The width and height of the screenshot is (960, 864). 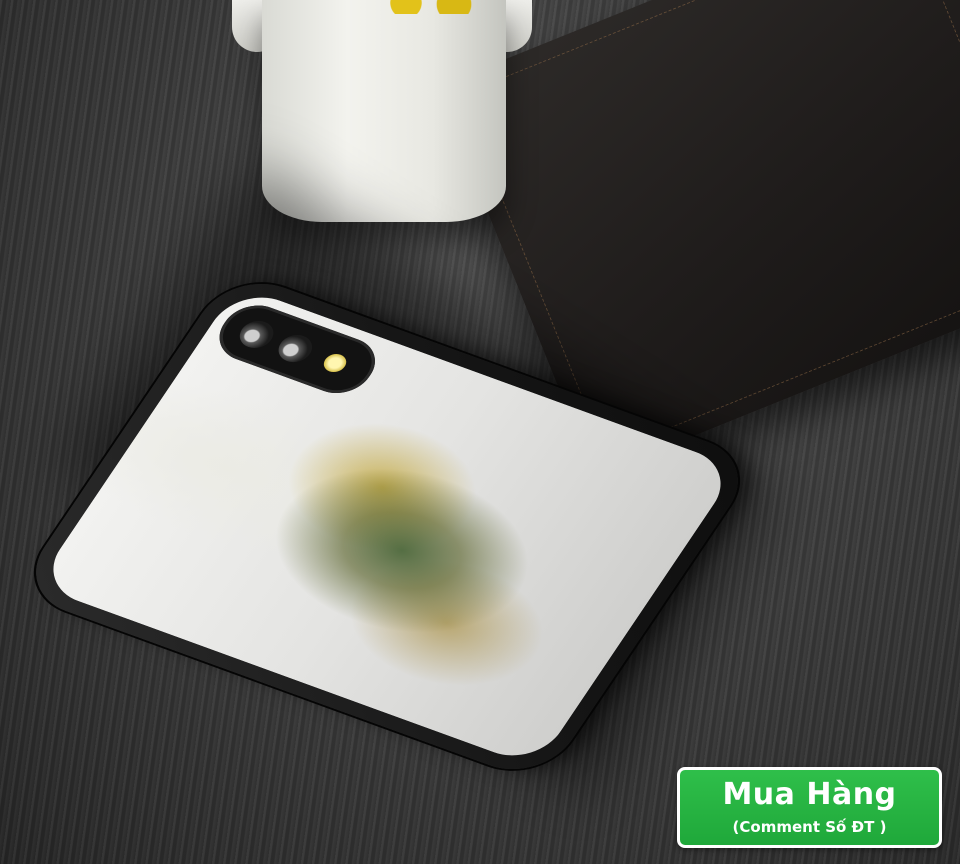 I want to click on buy-subtitle: (Comment Số ĐT ), so click(x=809, y=826).